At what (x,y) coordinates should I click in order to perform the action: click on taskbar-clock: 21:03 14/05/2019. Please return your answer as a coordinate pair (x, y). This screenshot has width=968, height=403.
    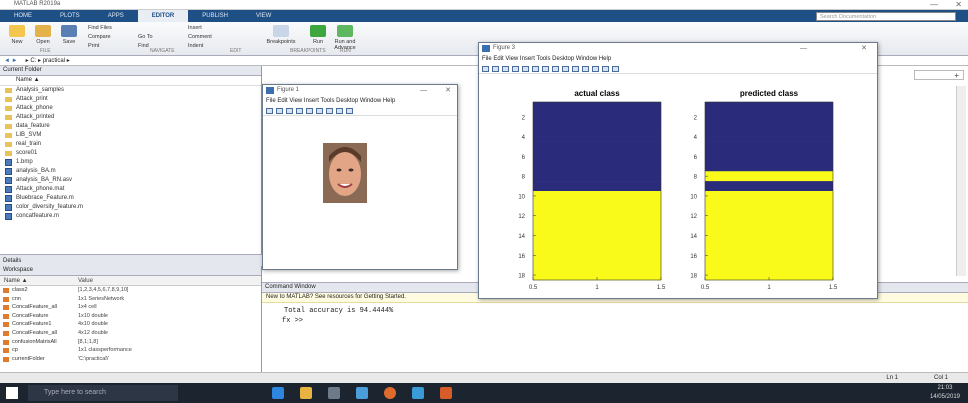
    Looking at the image, I should click on (945, 393).